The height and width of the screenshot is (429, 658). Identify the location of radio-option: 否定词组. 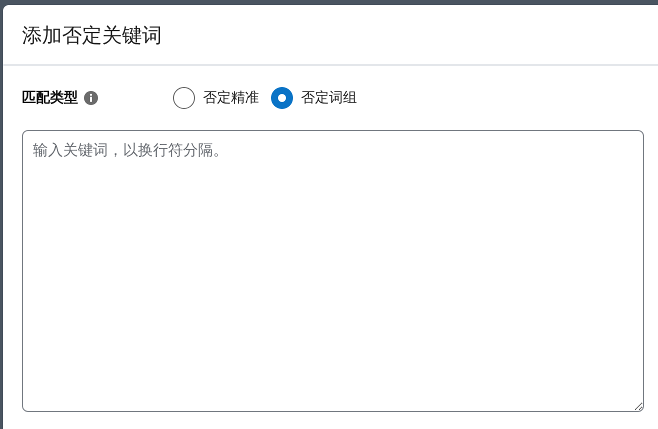
(314, 98).